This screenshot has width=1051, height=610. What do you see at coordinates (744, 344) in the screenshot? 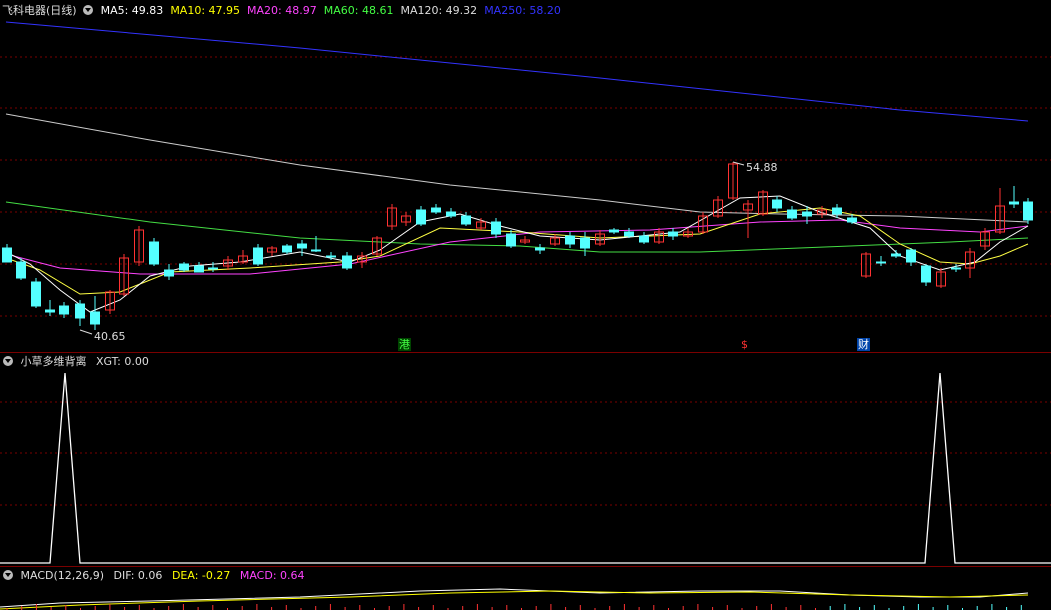
I see `dividend-marker: $` at bounding box center [744, 344].